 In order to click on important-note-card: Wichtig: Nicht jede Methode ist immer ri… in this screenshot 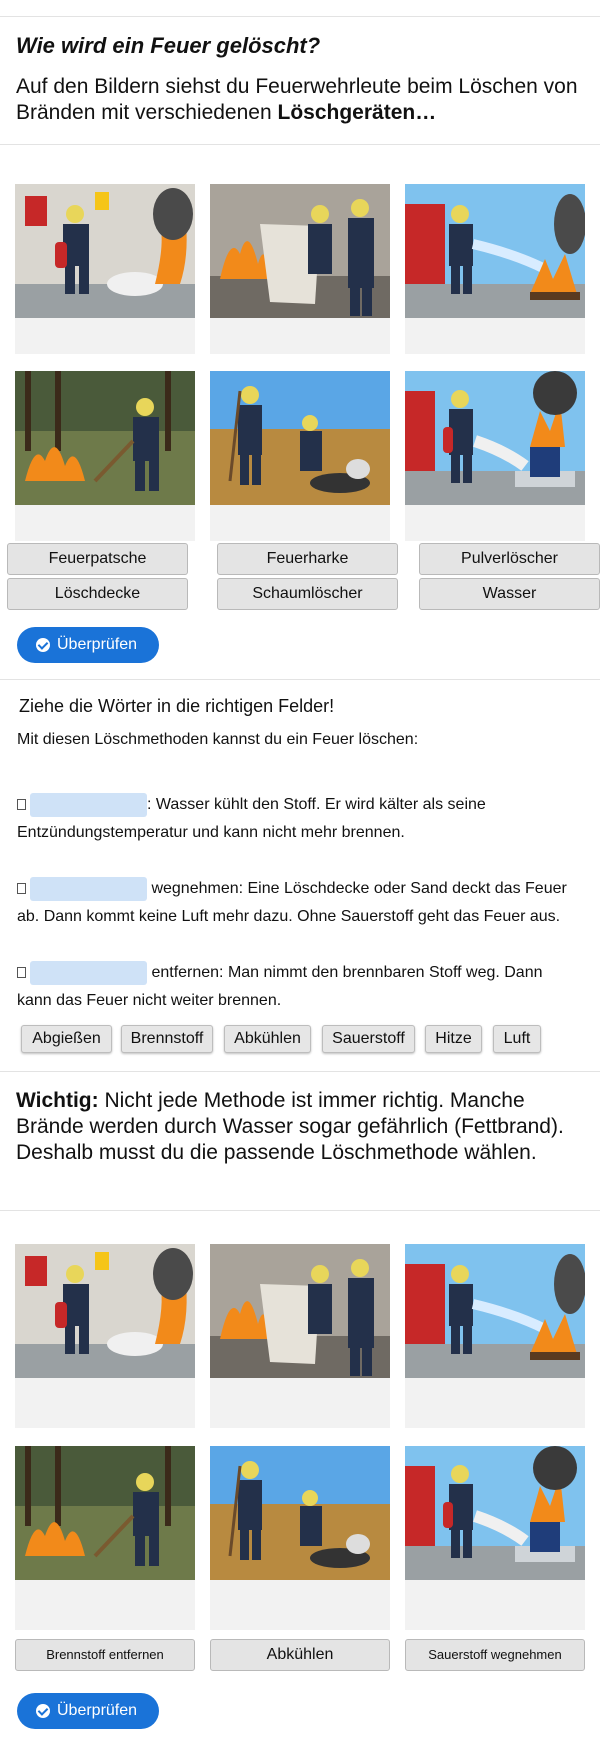, I will do `click(300, 1140)`.